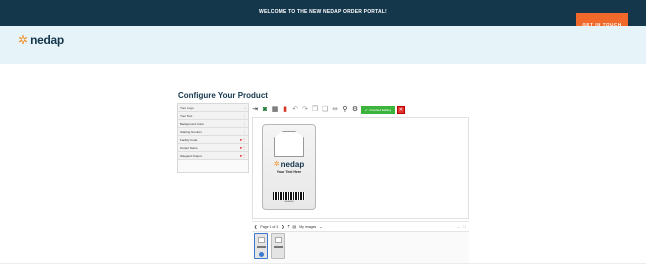 This screenshot has height=266, width=646. What do you see at coordinates (275, 110) in the screenshot?
I see `qr-icon: ▦` at bounding box center [275, 110].